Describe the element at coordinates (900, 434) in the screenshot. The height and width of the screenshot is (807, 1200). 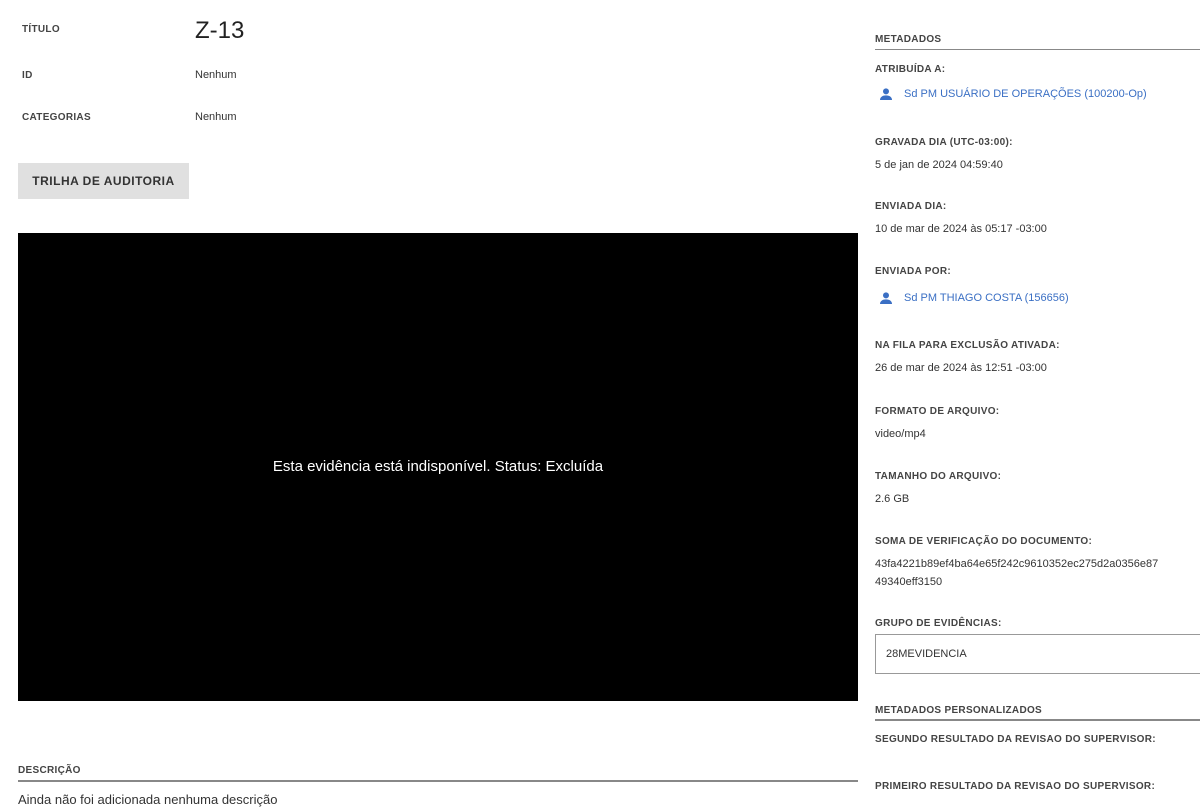
I see `format-value: video/mp4` at that location.